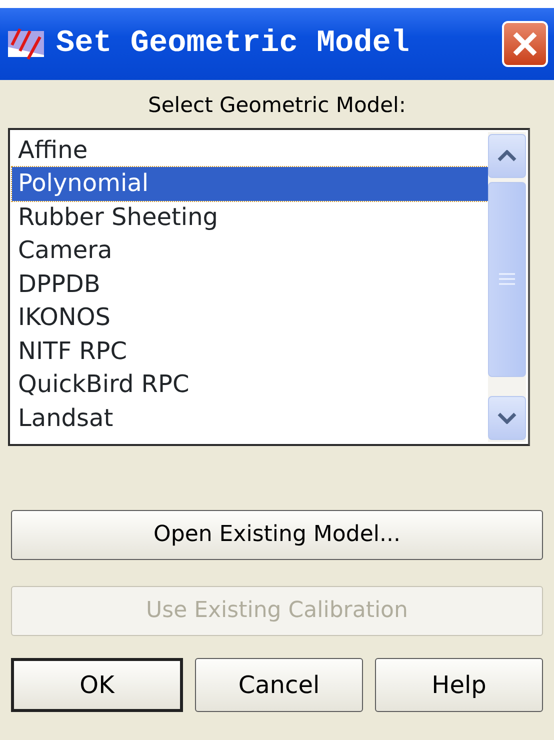  I want to click on close-button, so click(525, 44).